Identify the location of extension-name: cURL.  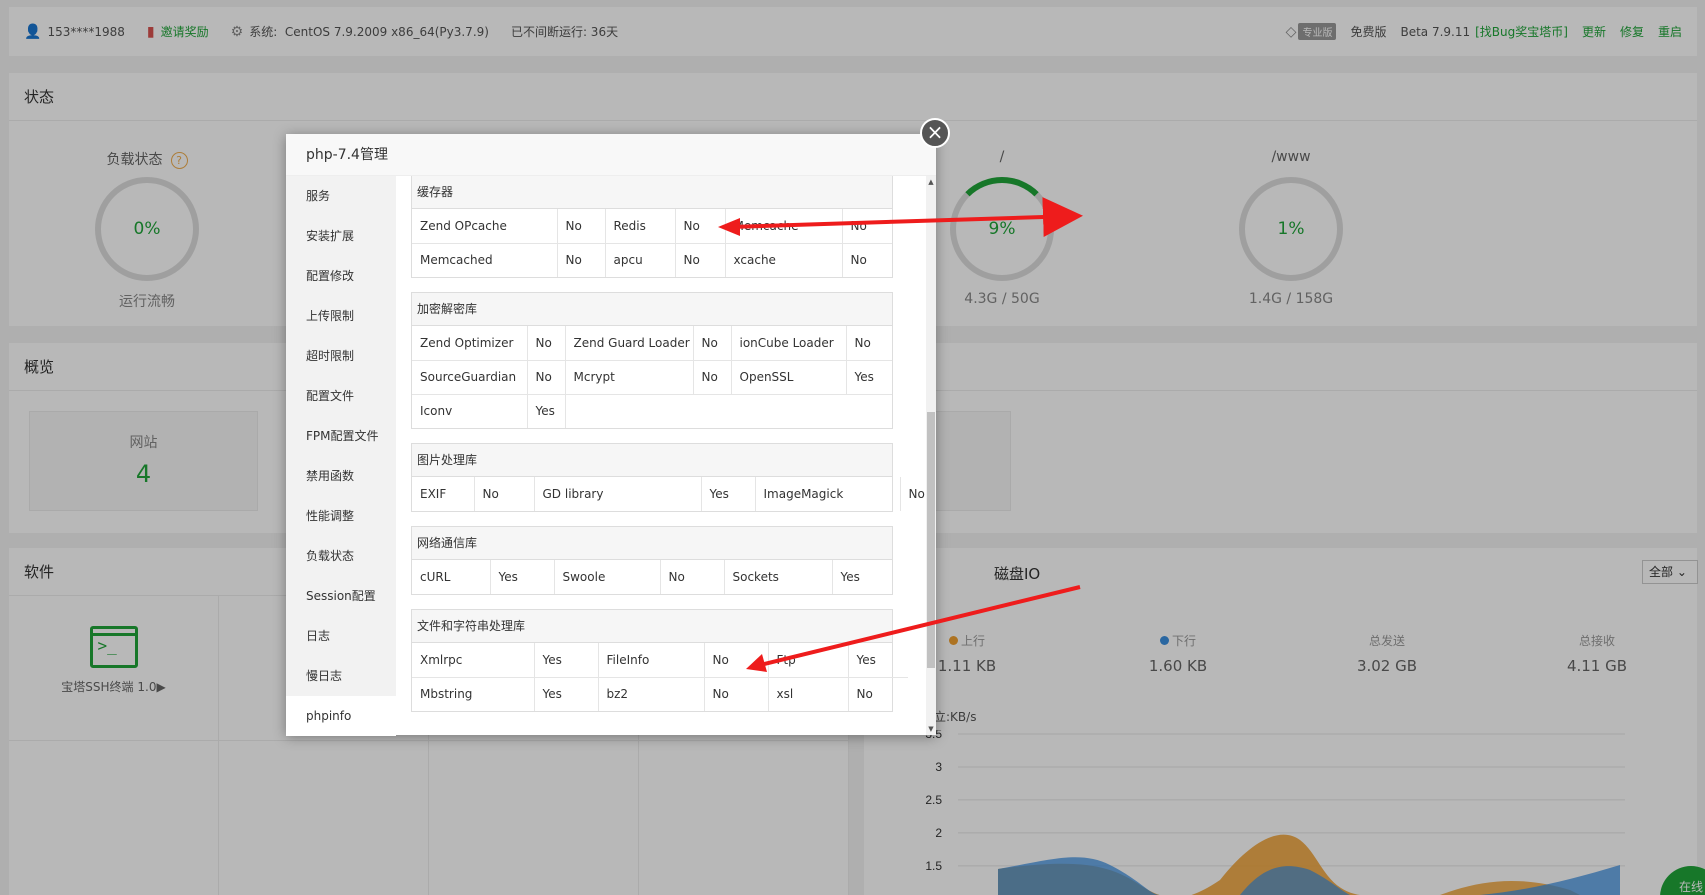
(451, 577).